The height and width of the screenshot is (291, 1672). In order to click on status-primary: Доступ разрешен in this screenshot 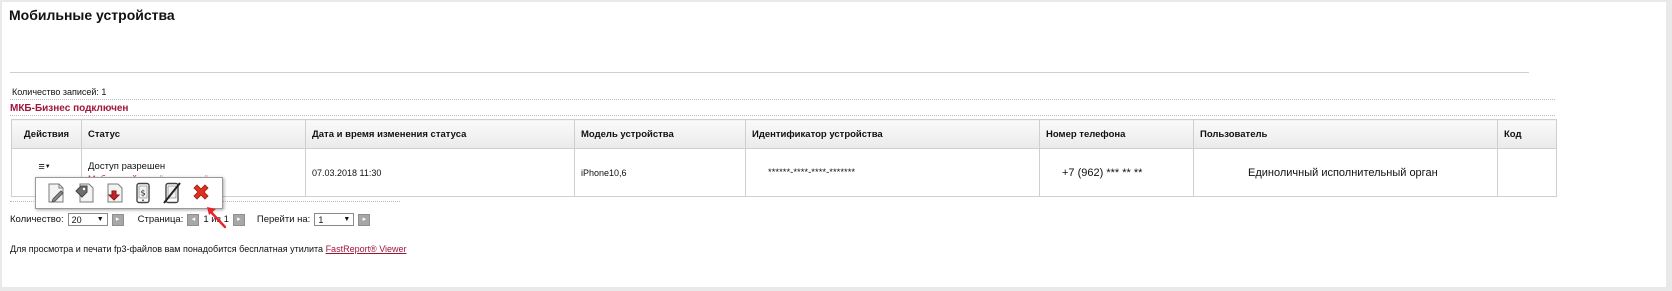, I will do `click(127, 166)`.